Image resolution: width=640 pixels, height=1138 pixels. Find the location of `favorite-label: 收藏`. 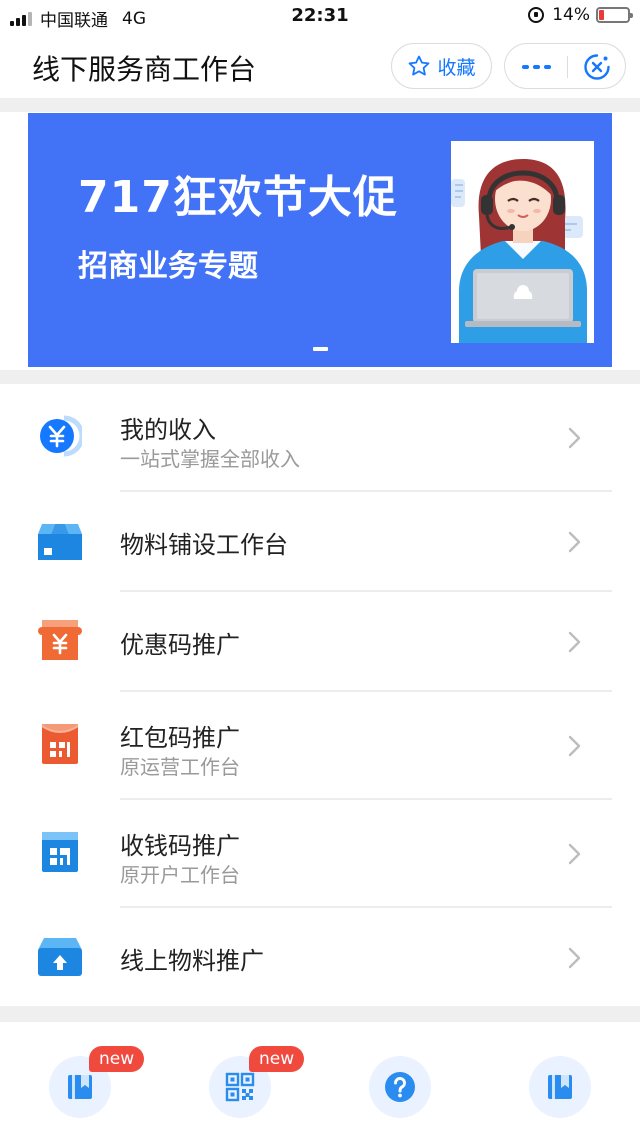

favorite-label: 收藏 is located at coordinates (456, 67).